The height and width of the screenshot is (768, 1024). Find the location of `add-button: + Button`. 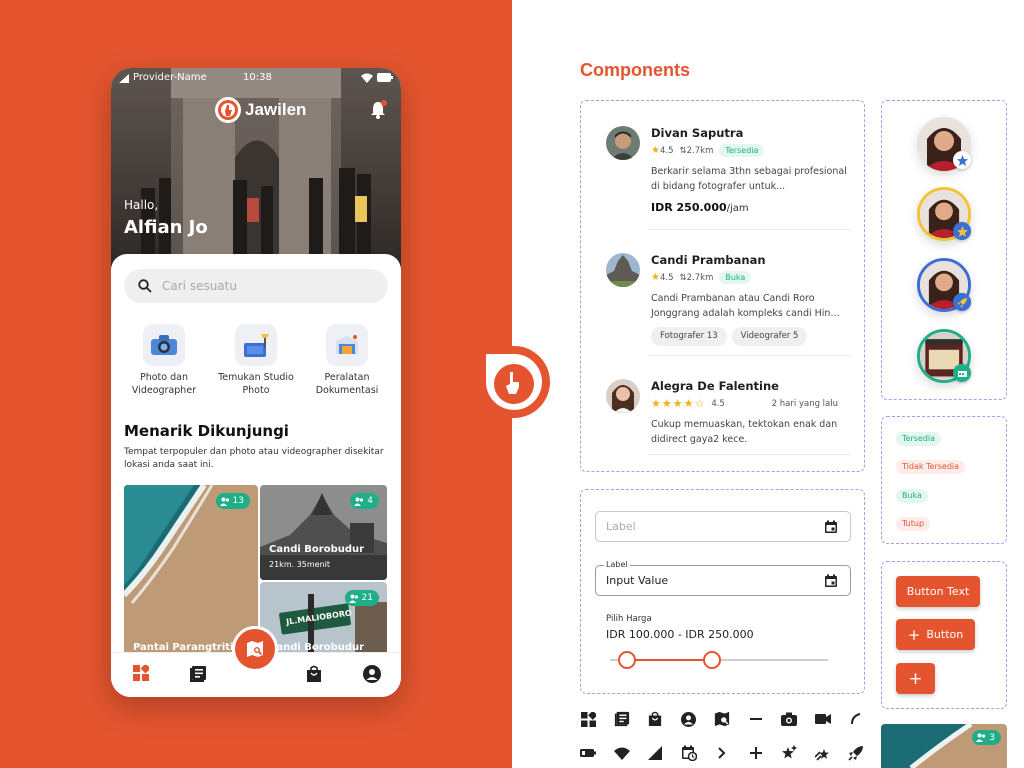

add-button: + Button is located at coordinates (935, 634).